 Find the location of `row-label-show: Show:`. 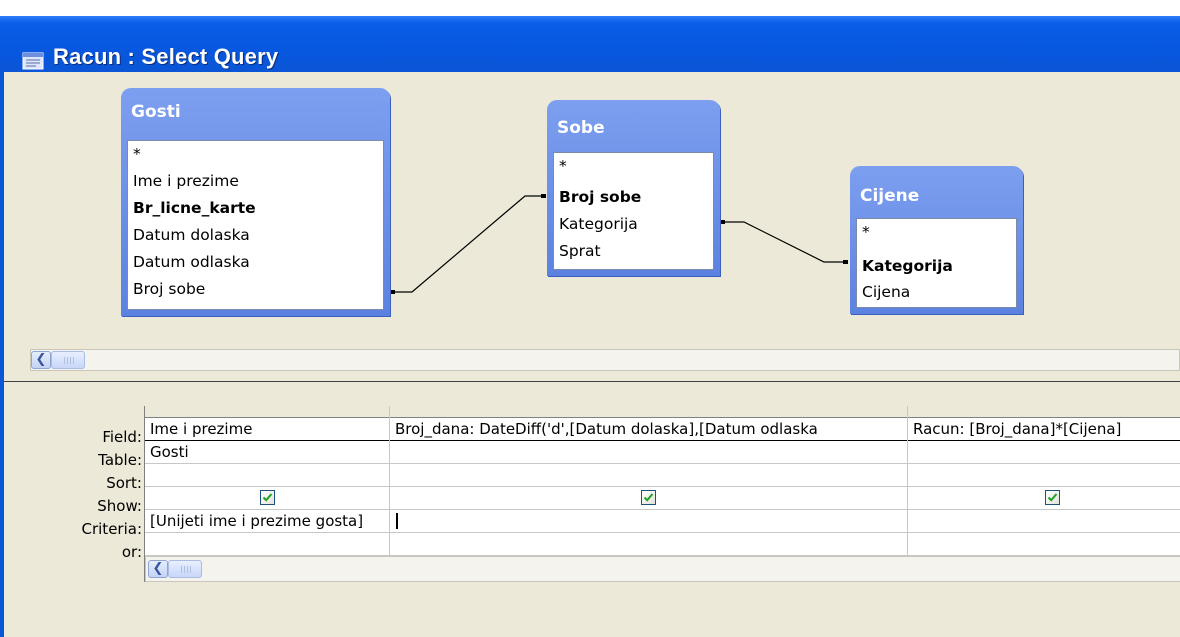

row-label-show: Show: is located at coordinates (119, 506).